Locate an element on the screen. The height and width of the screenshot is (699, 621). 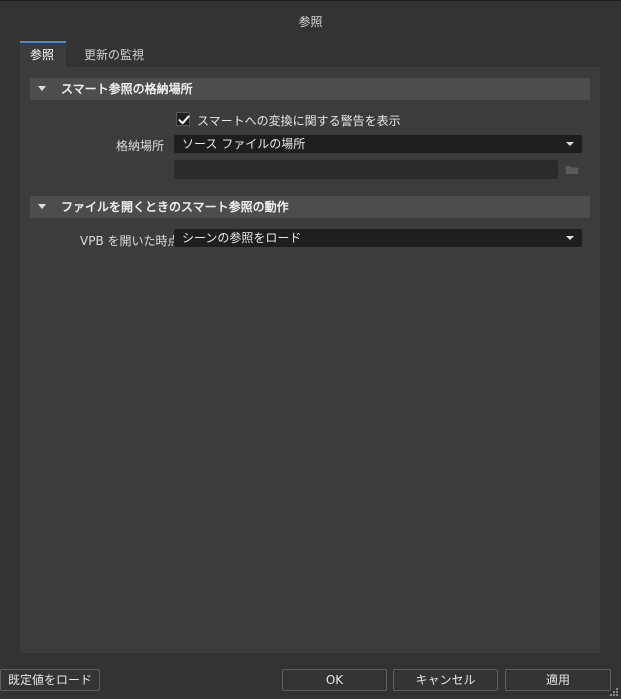
storage-location-label: 格納場所 is located at coordinates (140, 146).